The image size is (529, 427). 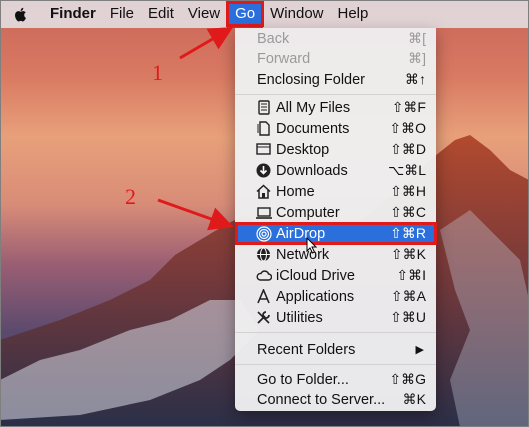 I want to click on step1-arrow-icon, so click(x=206, y=43).